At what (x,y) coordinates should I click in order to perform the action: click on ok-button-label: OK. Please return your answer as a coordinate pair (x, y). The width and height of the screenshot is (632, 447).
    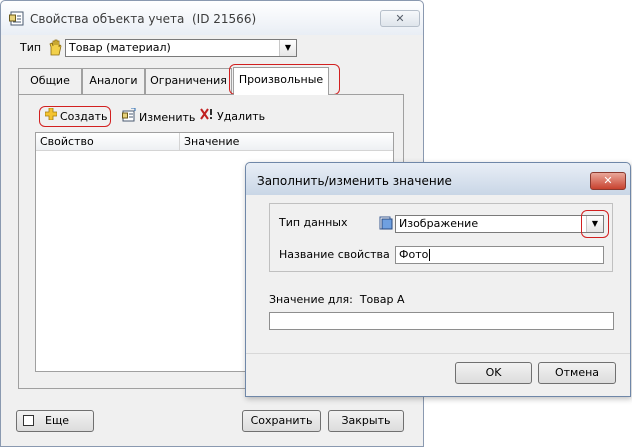
    Looking at the image, I should click on (493, 372).